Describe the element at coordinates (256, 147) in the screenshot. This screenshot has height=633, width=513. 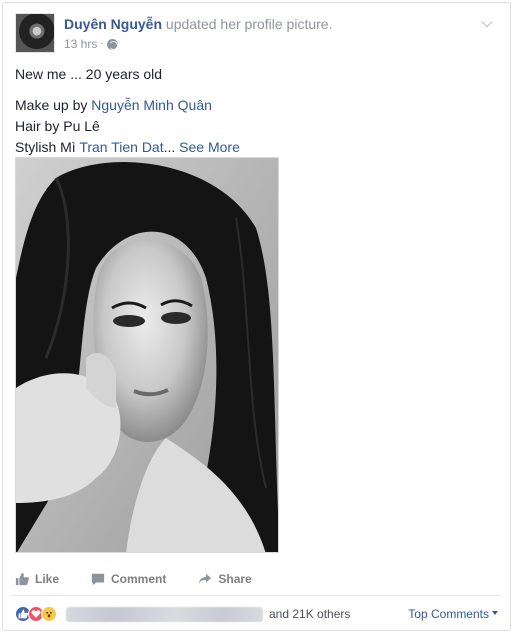
I see `post-text-line: Stylish Mì Tran Tien Dat... See More` at that location.